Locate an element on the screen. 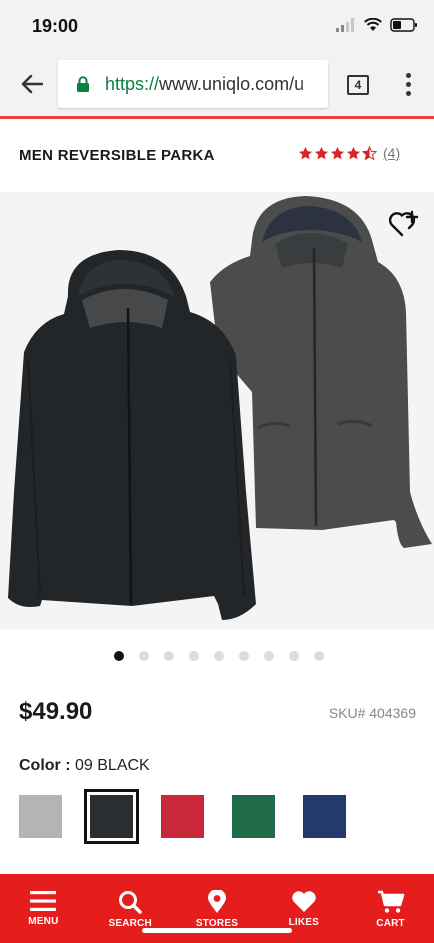 Image resolution: width=434 pixels, height=943 pixels. product-header: MEN REVERSIBLE PARKA (4) is located at coordinates (217, 155).